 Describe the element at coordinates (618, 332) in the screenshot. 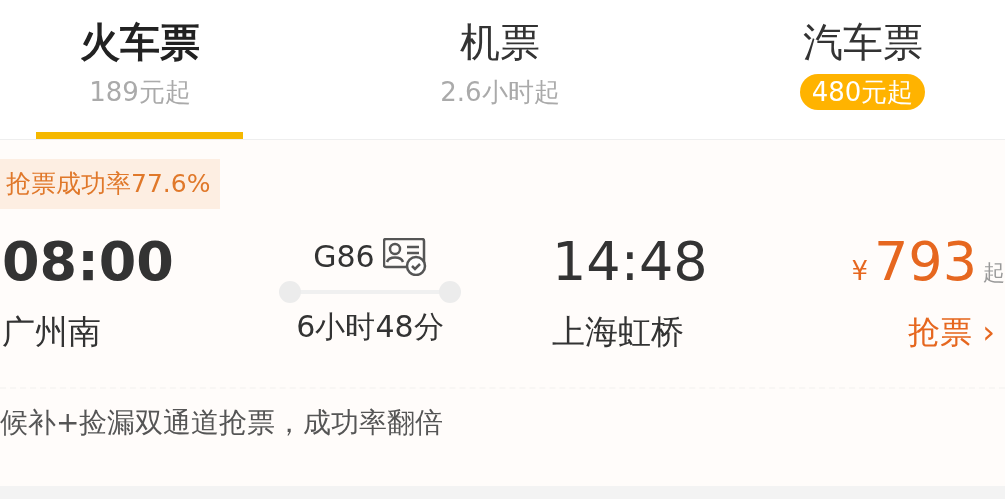

I see `arrive-station: 上海虹桥` at that location.